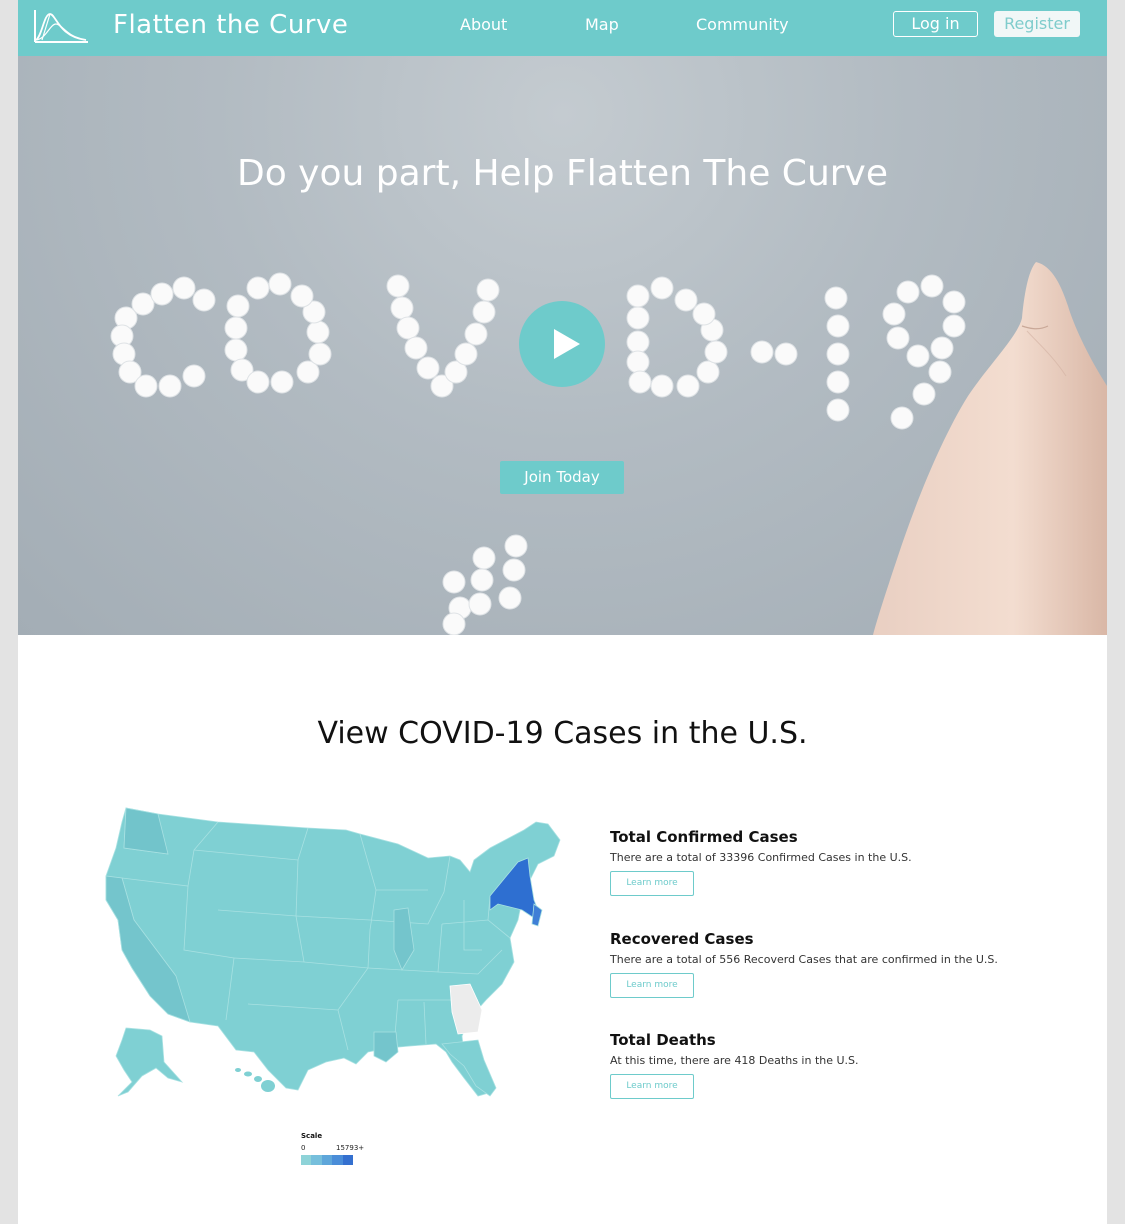  Describe the element at coordinates (312, 1136) in the screenshot. I see `scale-title: Scale` at that location.